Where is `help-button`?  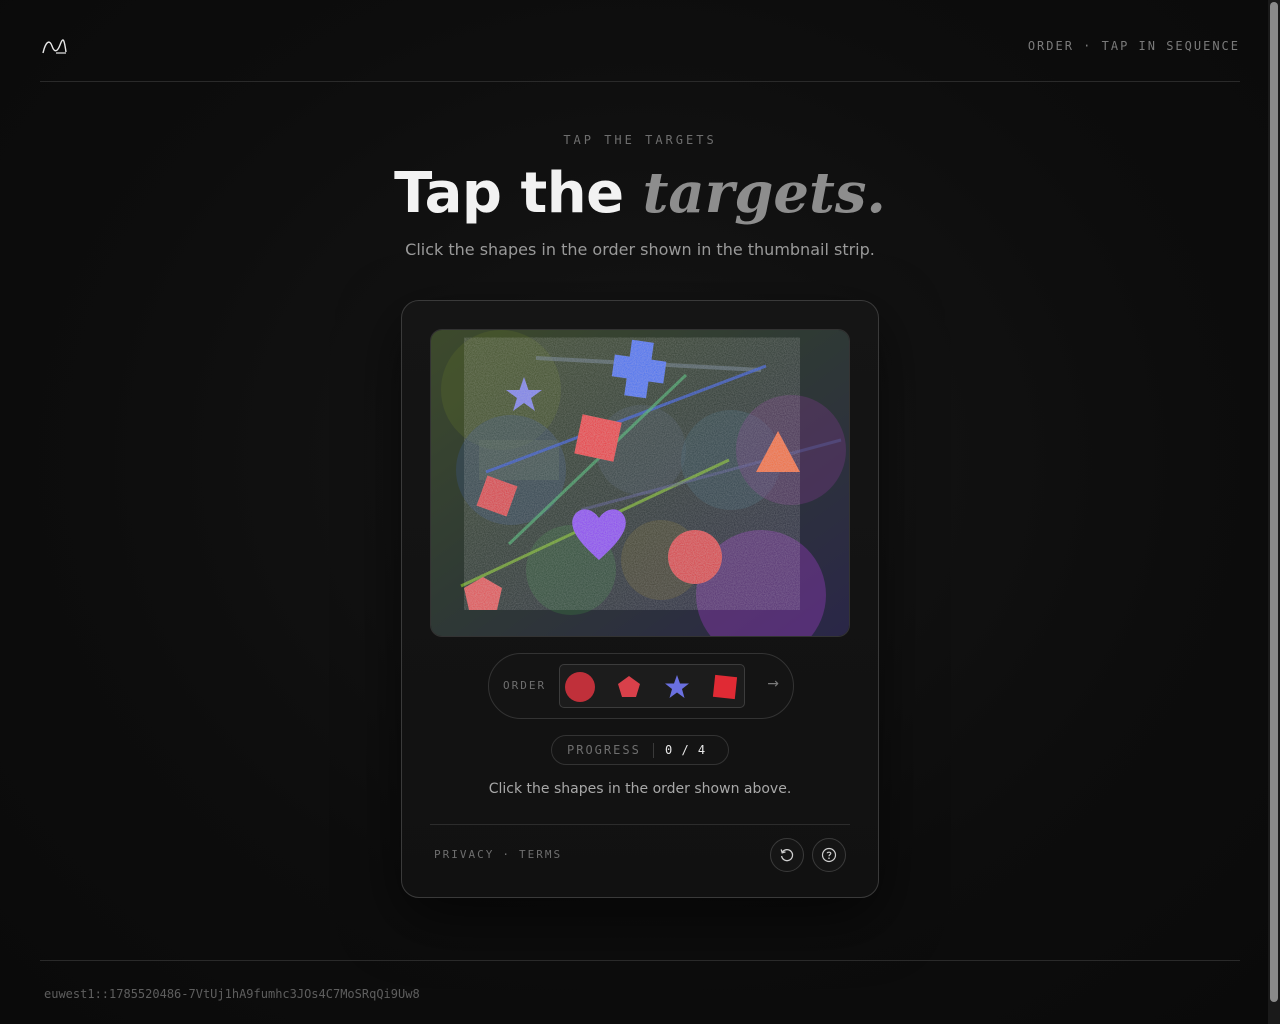 help-button is located at coordinates (829, 855).